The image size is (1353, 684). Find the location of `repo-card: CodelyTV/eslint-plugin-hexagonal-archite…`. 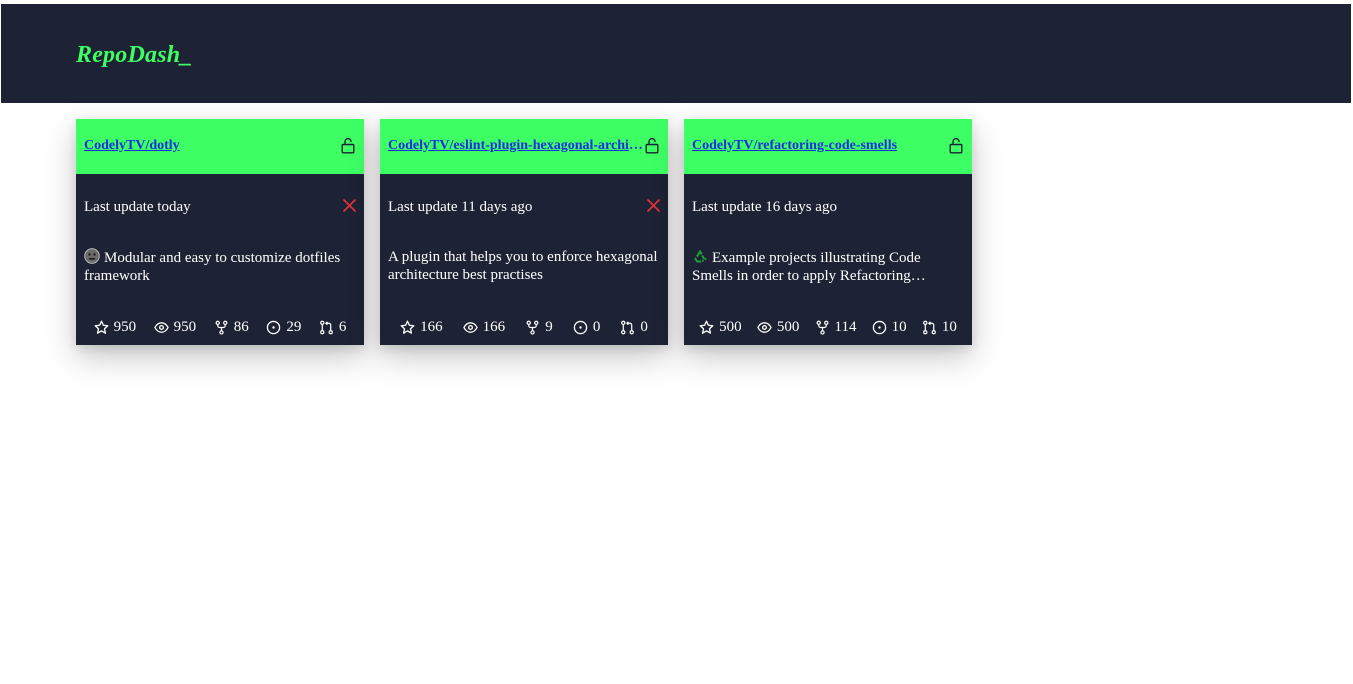

repo-card: CodelyTV/eslint-plugin-hexagonal-archite… is located at coordinates (524, 232).